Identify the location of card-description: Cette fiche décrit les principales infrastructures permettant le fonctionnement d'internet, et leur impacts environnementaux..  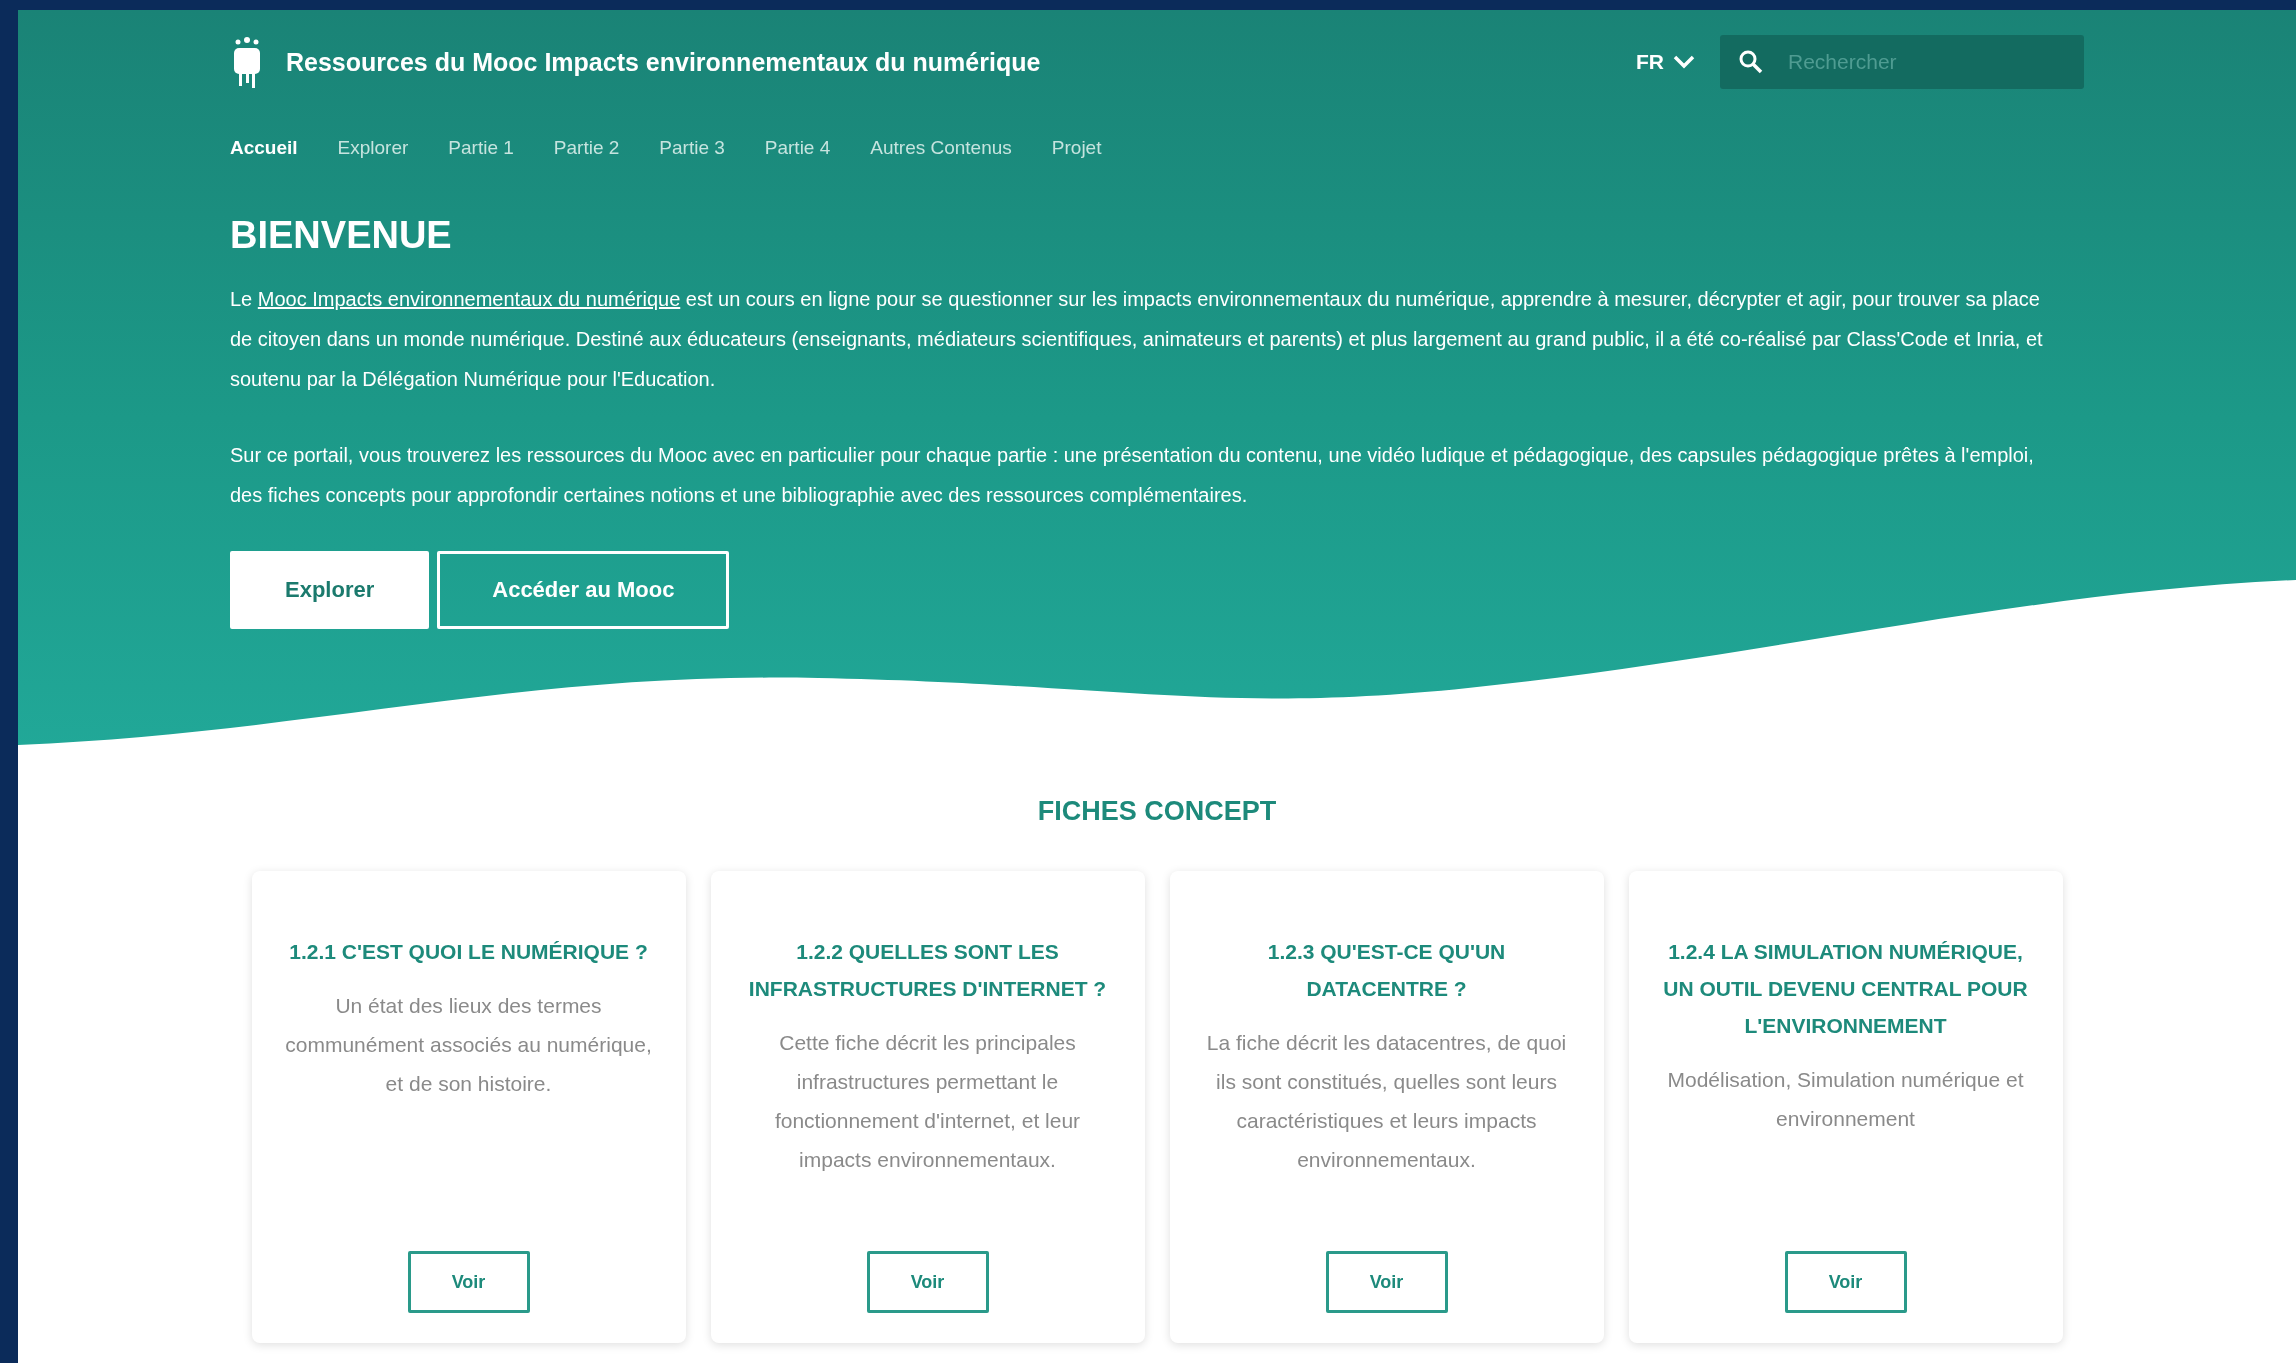
(927, 1101).